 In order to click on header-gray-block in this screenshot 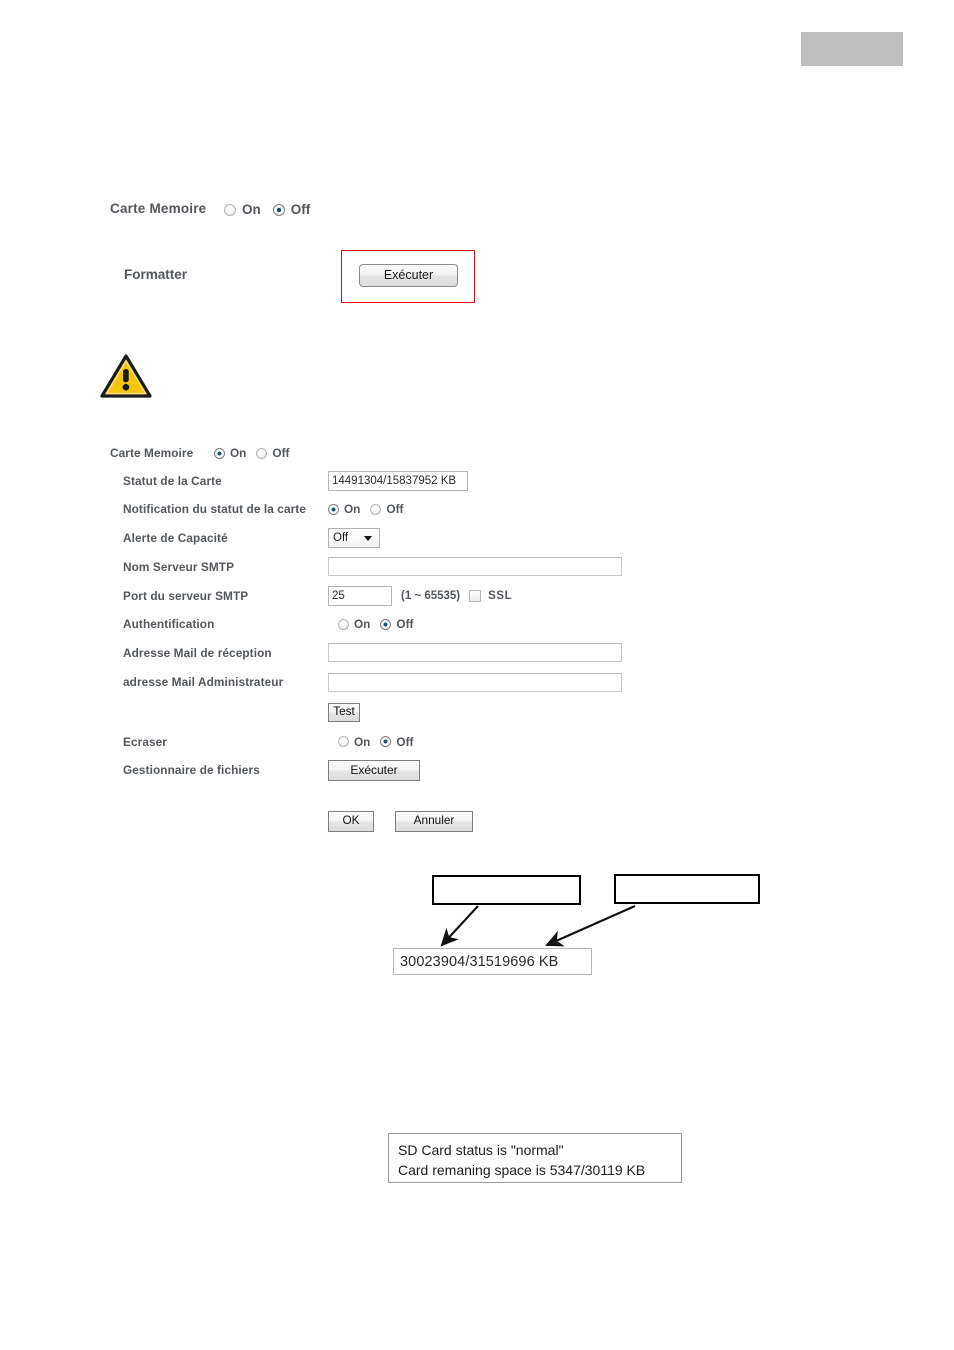, I will do `click(852, 49)`.